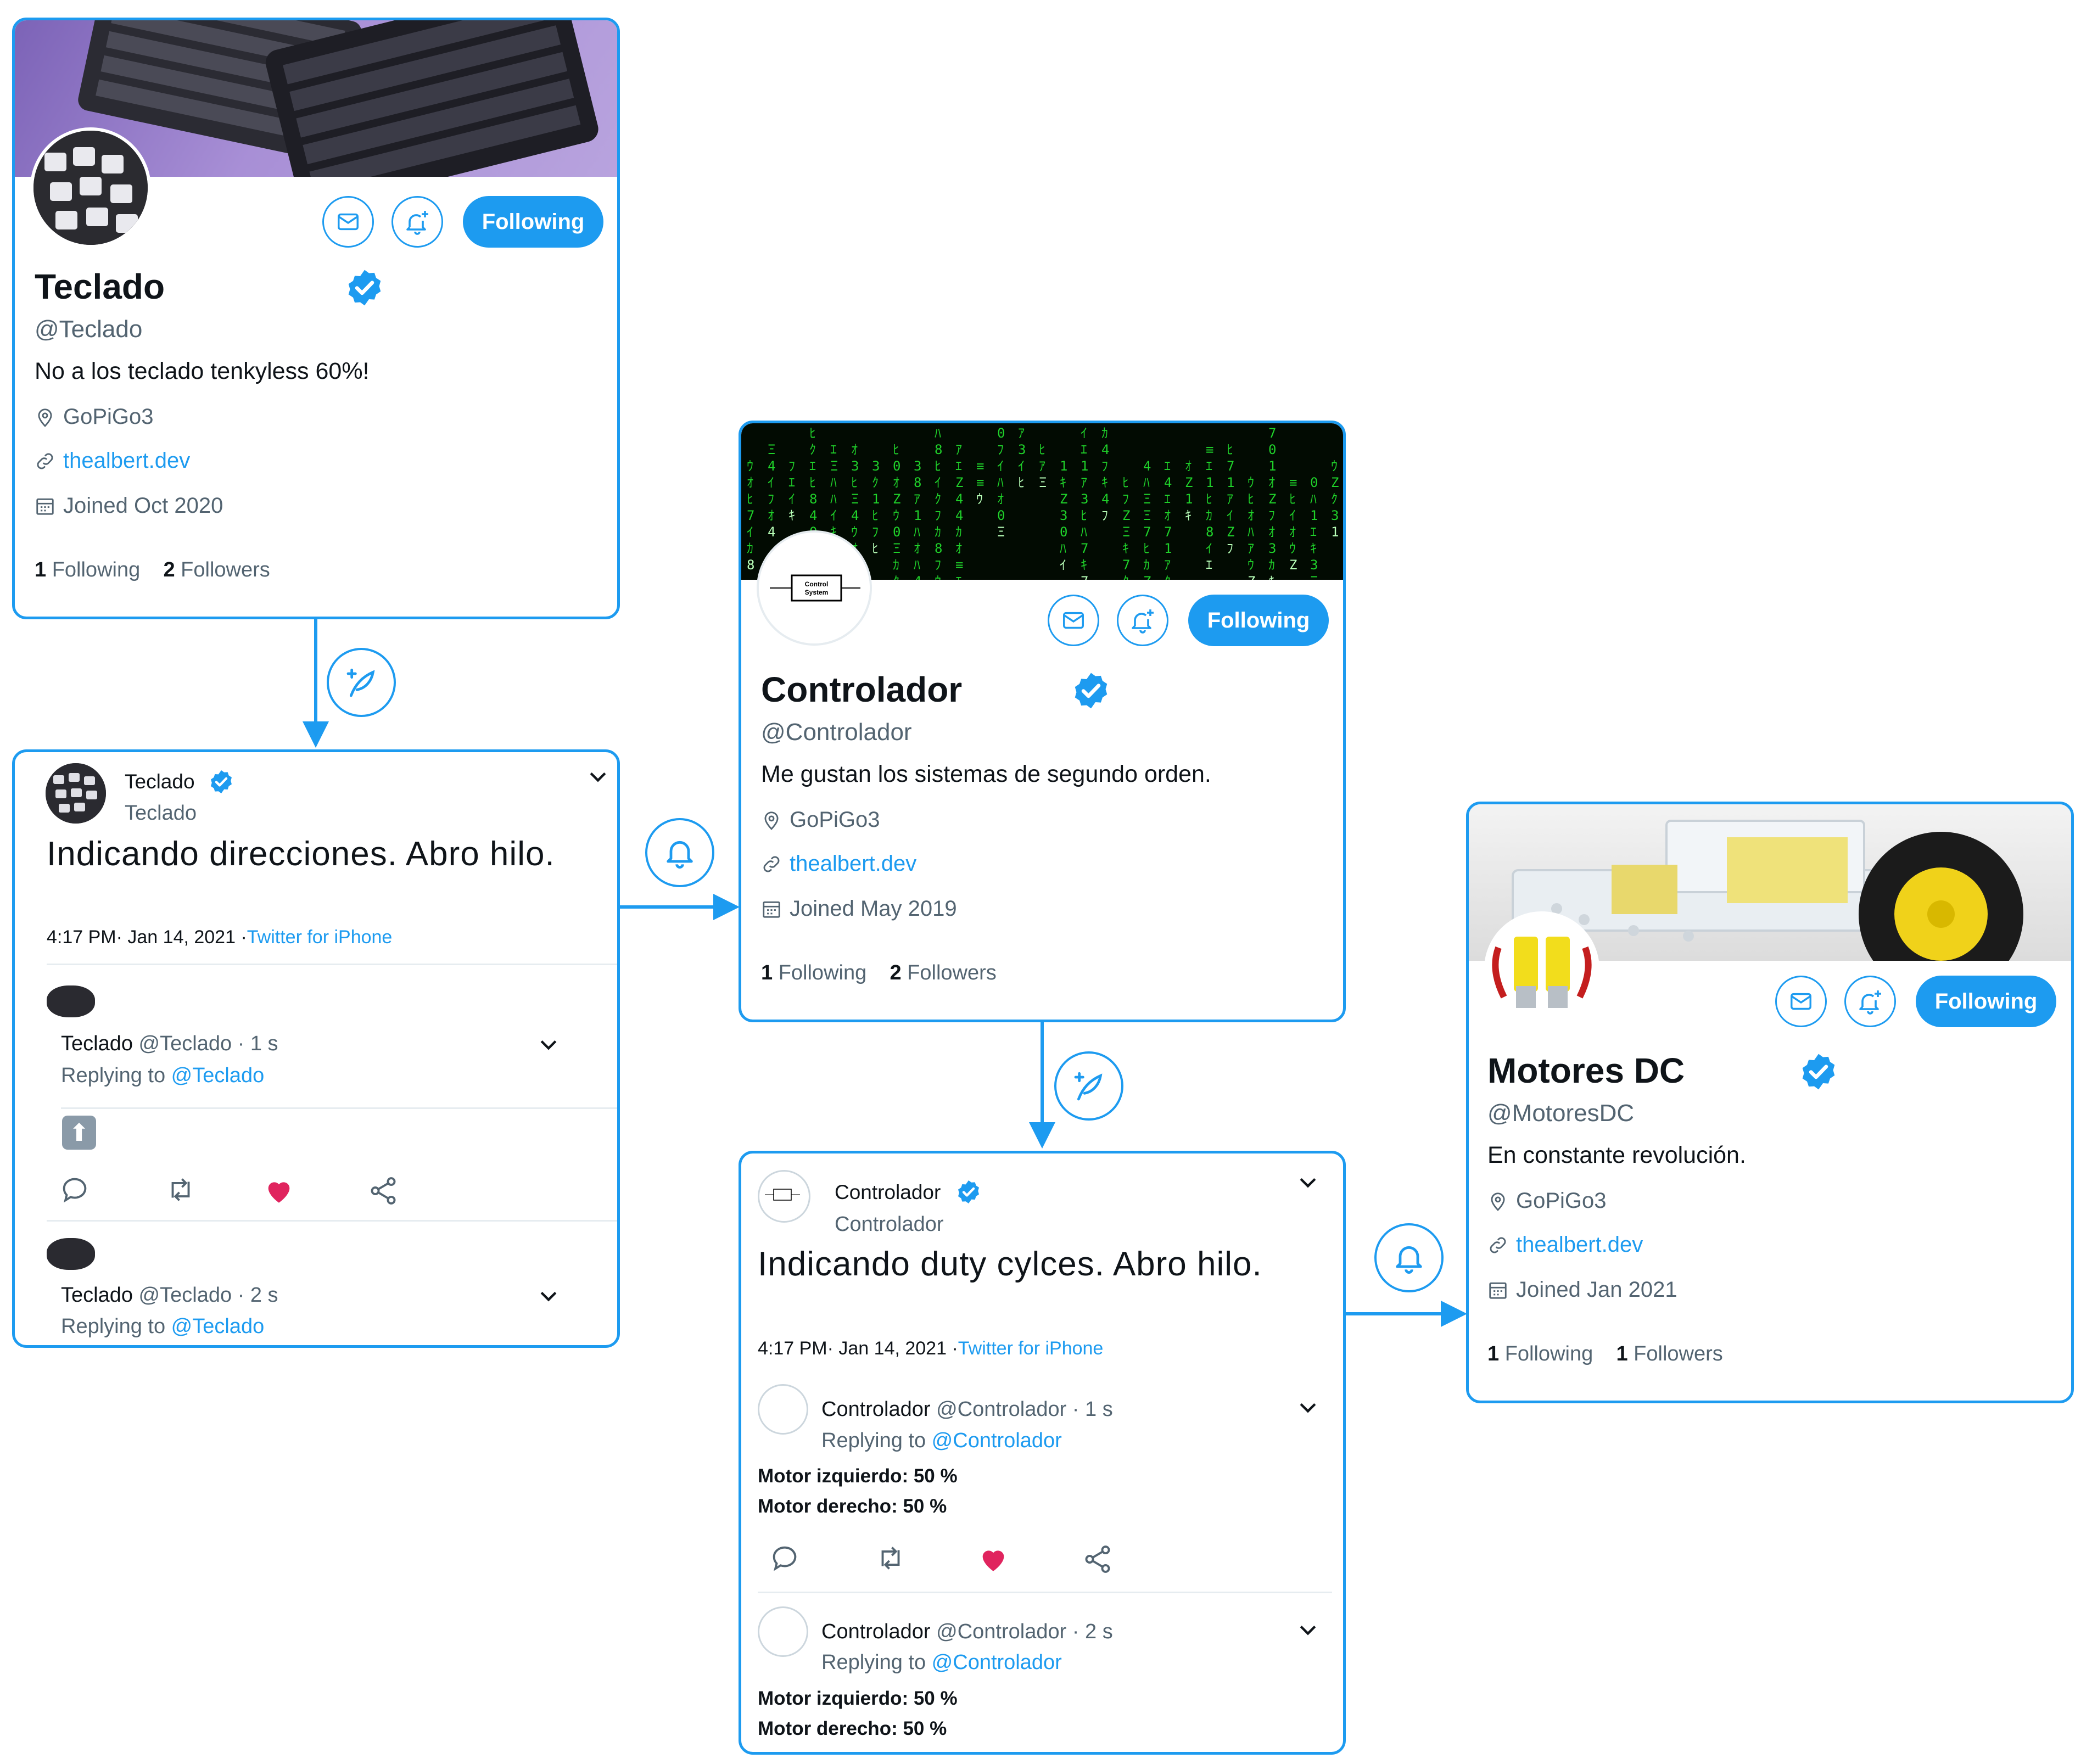 This screenshot has height=1764, width=2092. I want to click on profile-location: GoPiGo3, so click(820, 820).